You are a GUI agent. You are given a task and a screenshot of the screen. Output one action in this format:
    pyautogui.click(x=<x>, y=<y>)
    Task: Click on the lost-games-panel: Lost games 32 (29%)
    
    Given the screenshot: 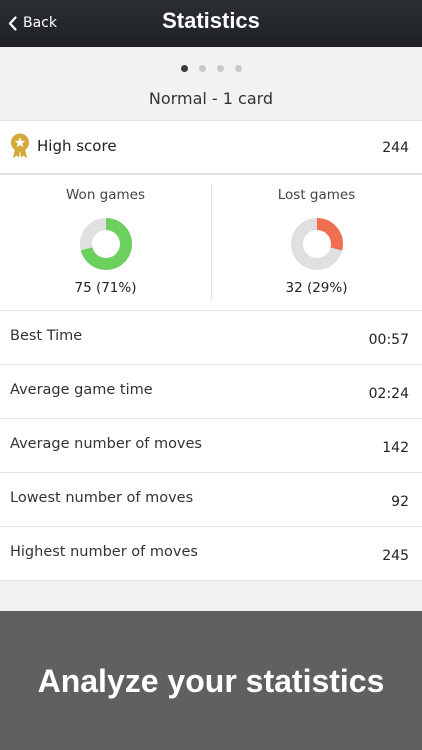 What is the action you would take?
    pyautogui.click(x=316, y=243)
    